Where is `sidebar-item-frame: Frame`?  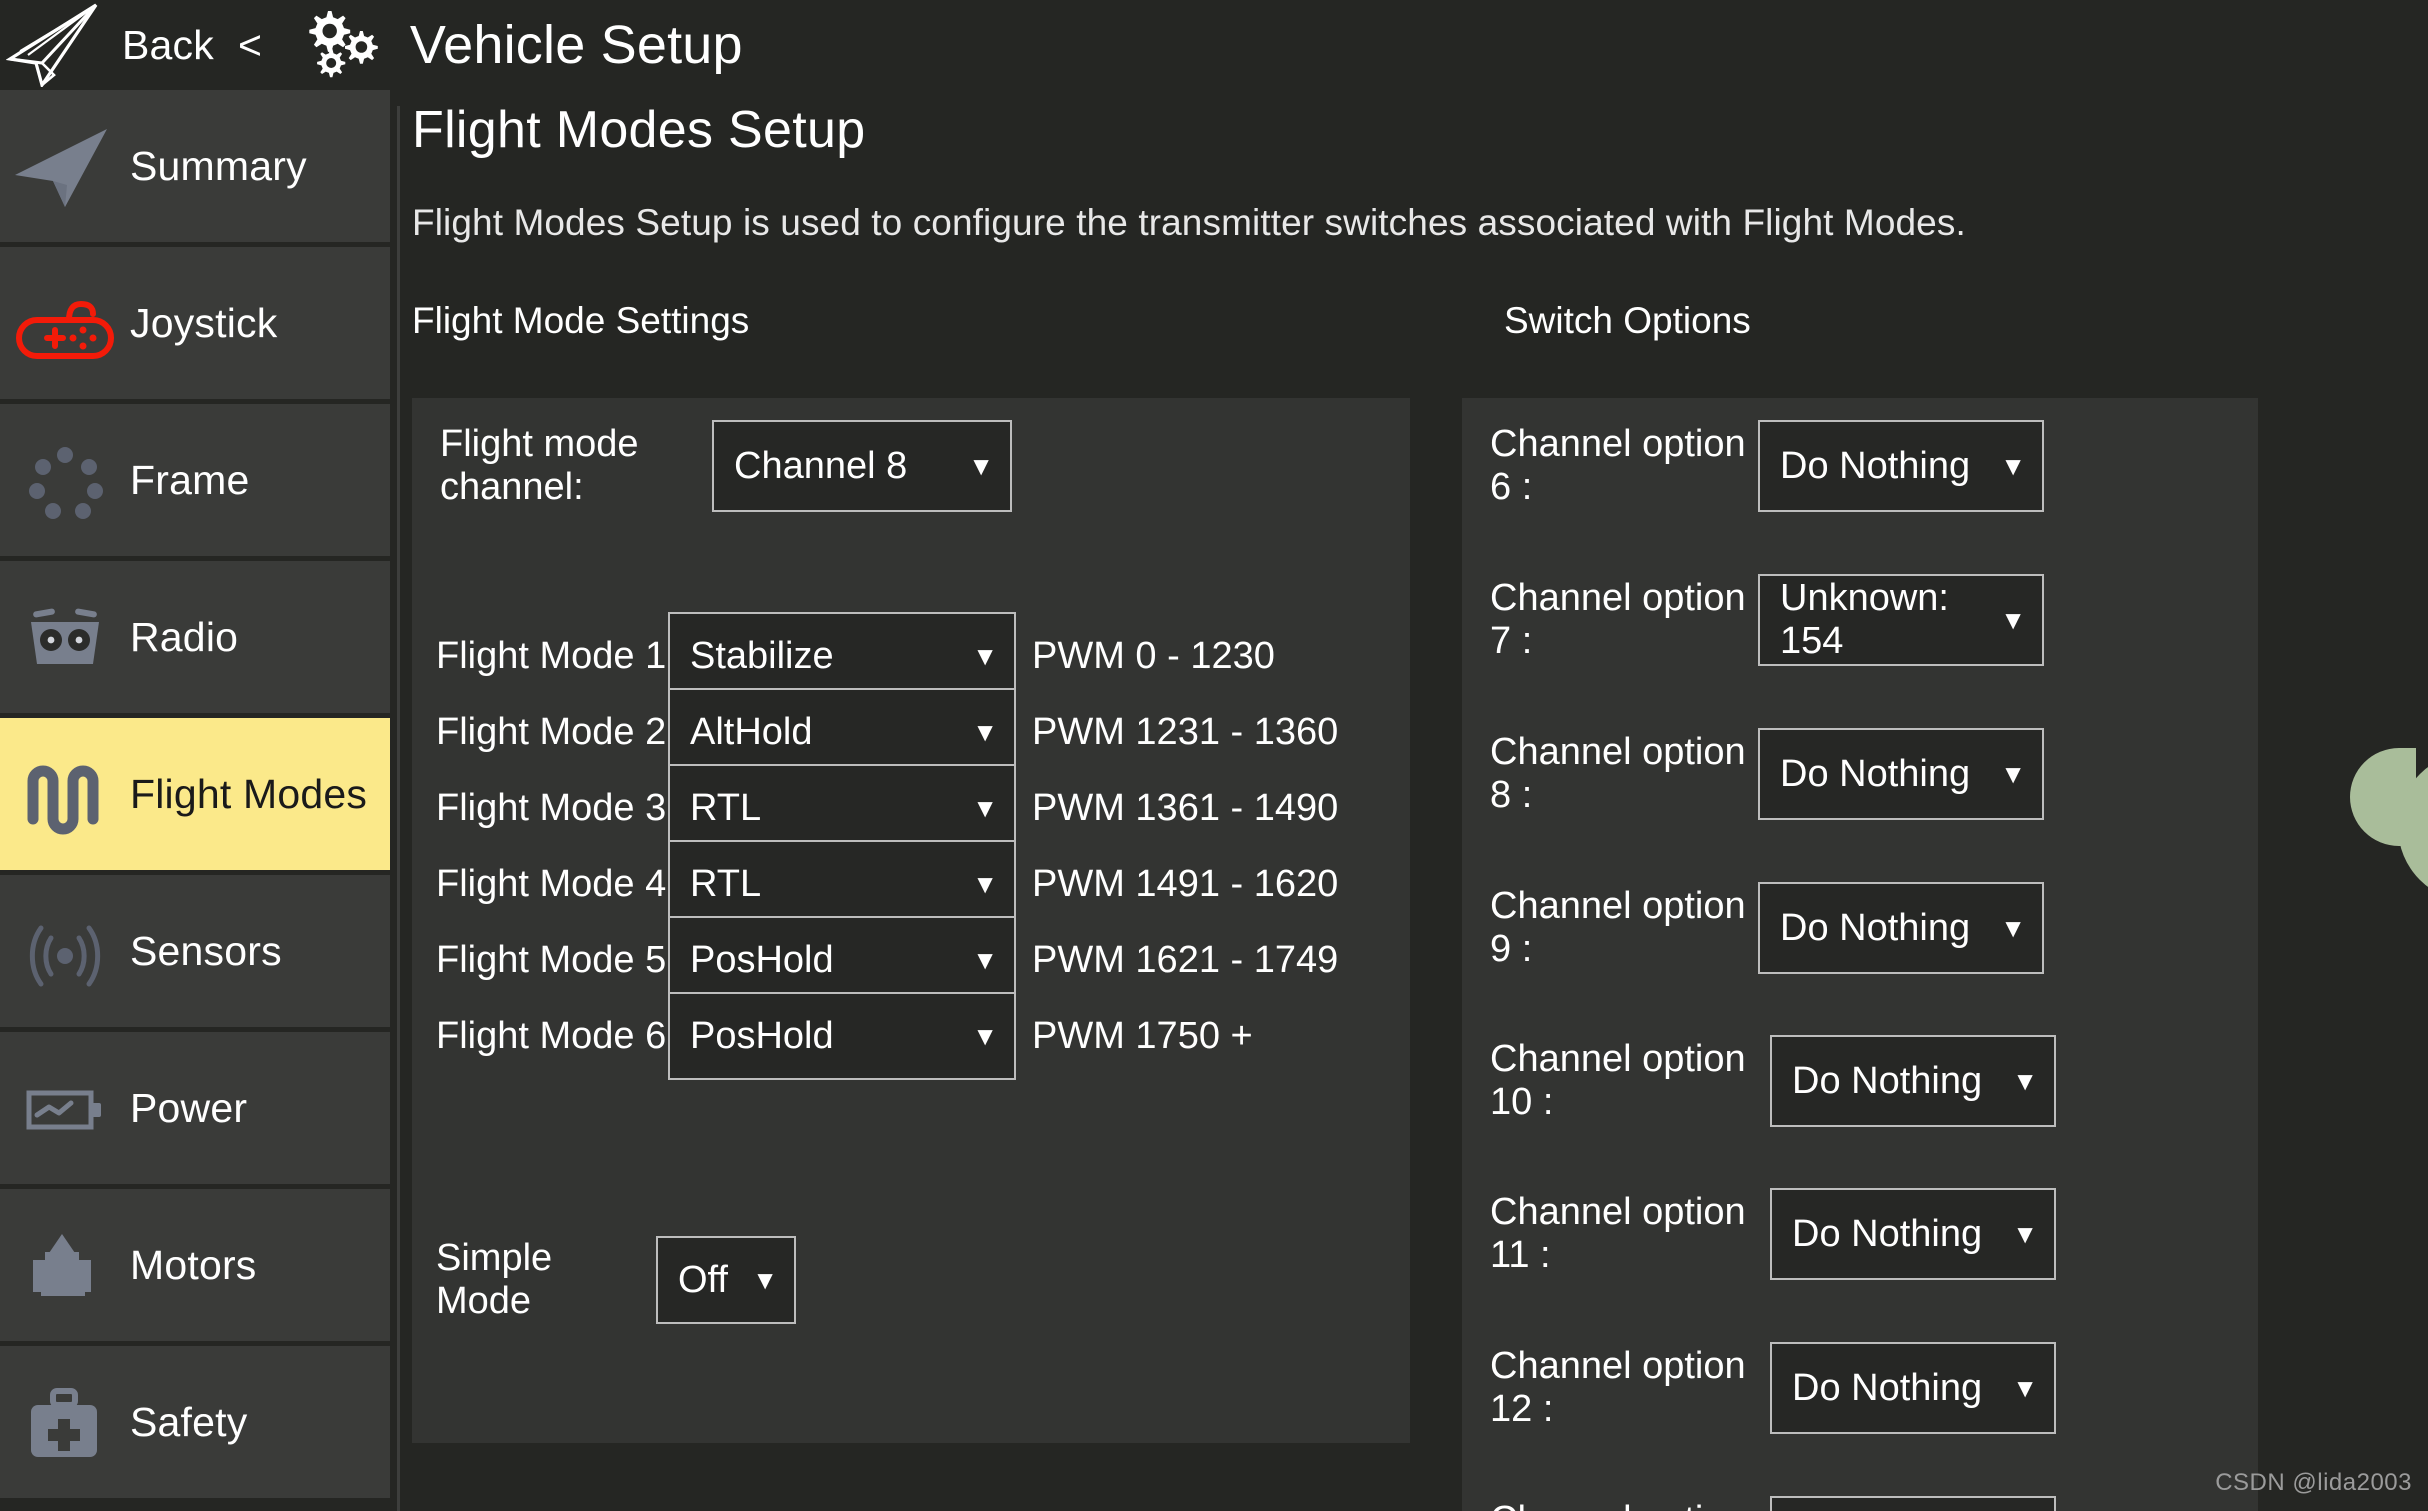
sidebar-item-frame: Frame is located at coordinates (195, 480).